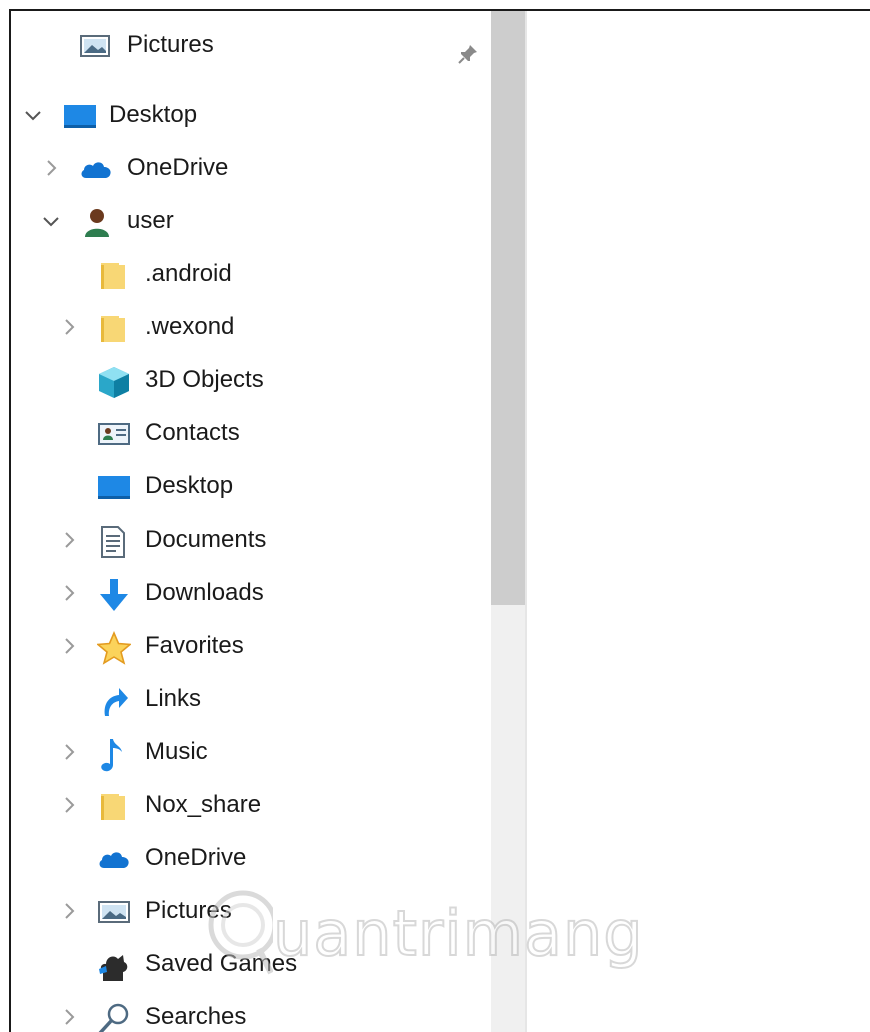 The width and height of the screenshot is (870, 1032). What do you see at coordinates (251, 646) in the screenshot?
I see `nav-item-favorites: Favorites` at bounding box center [251, 646].